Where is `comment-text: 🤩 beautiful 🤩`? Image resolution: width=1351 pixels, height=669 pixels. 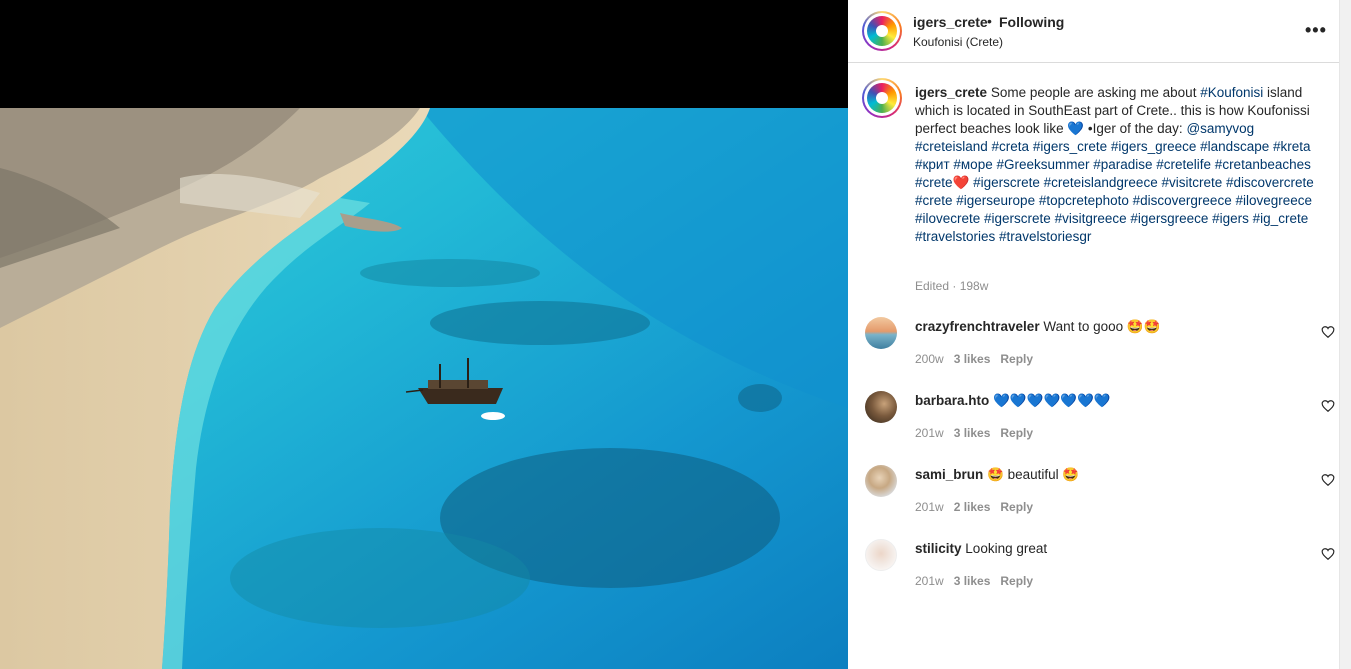 comment-text: 🤩 beautiful 🤩 is located at coordinates (1033, 474).